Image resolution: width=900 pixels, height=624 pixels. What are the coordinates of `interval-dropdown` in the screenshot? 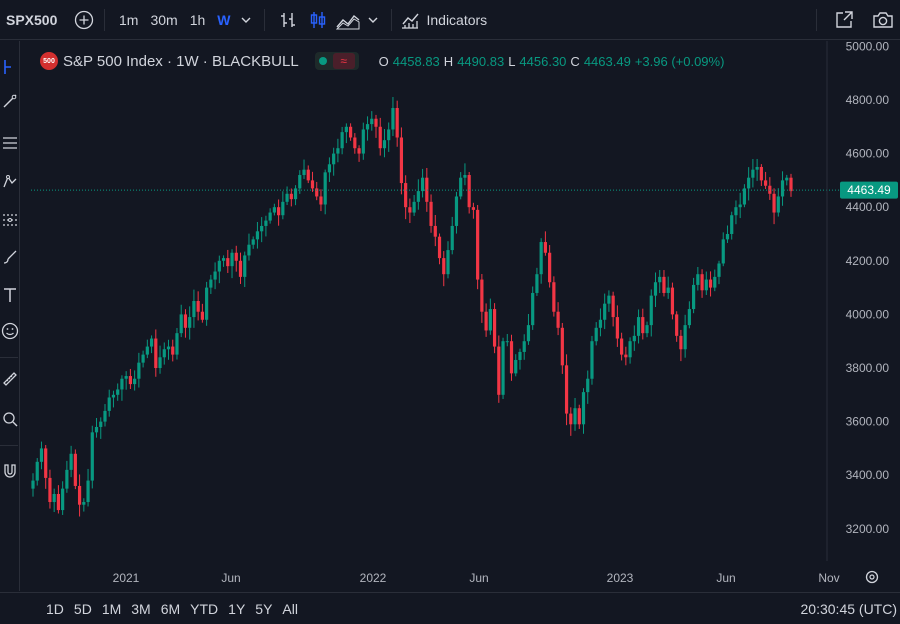 It's located at (246, 20).